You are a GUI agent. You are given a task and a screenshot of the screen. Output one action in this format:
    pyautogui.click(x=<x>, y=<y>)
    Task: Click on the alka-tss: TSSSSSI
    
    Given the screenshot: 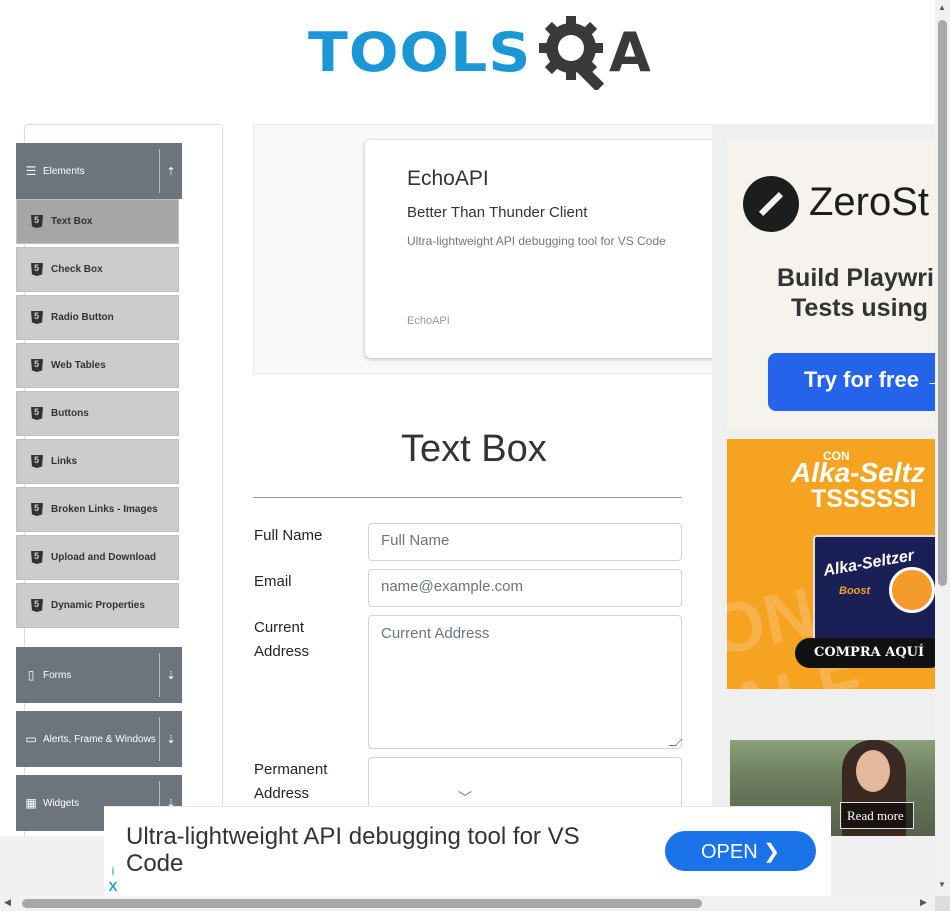 What is the action you would take?
    pyautogui.click(x=864, y=499)
    